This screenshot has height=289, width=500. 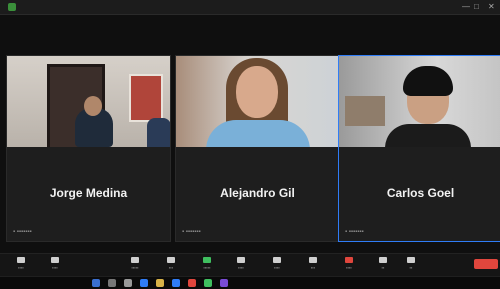 I want to click on share-screen-button: ▪▪▪▪▪, so click(x=207, y=263).